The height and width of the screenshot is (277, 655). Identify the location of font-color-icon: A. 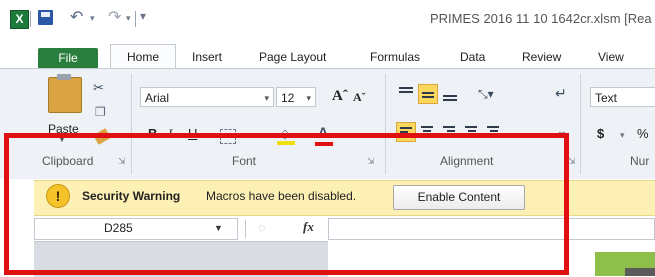
(324, 135).